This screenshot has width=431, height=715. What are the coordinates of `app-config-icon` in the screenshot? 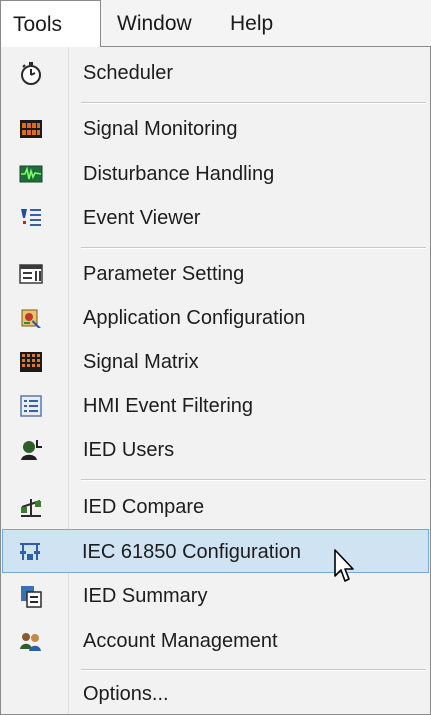 It's located at (31, 318).